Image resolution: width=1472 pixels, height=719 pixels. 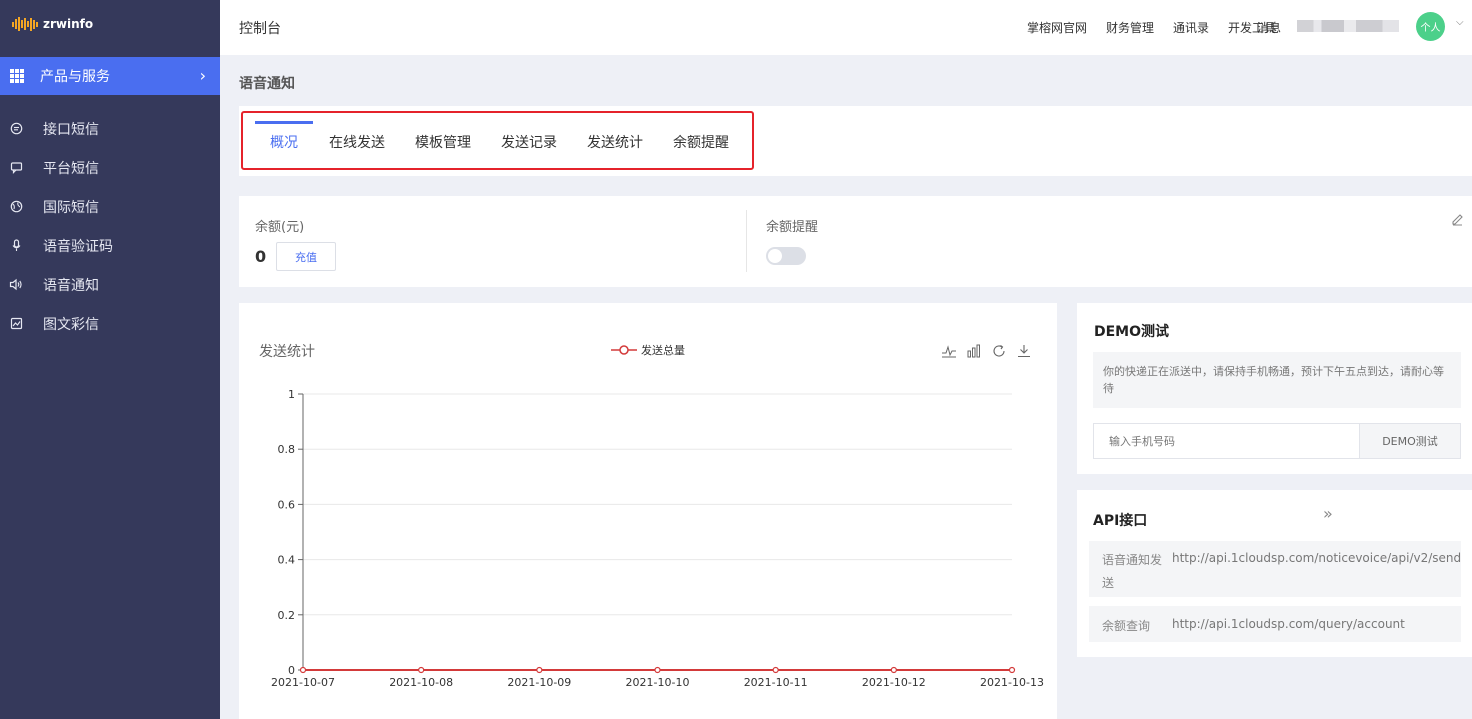 I want to click on sidebar-item-voice-code: 语音验证码, so click(x=110, y=245).